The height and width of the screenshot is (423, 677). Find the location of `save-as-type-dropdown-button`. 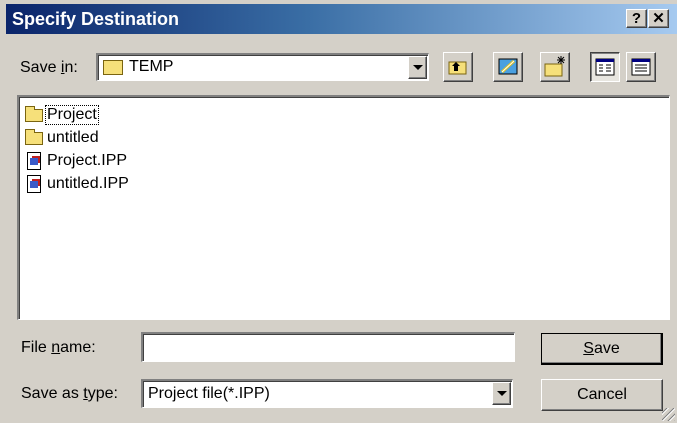

save-as-type-dropdown-button is located at coordinates (501, 393).